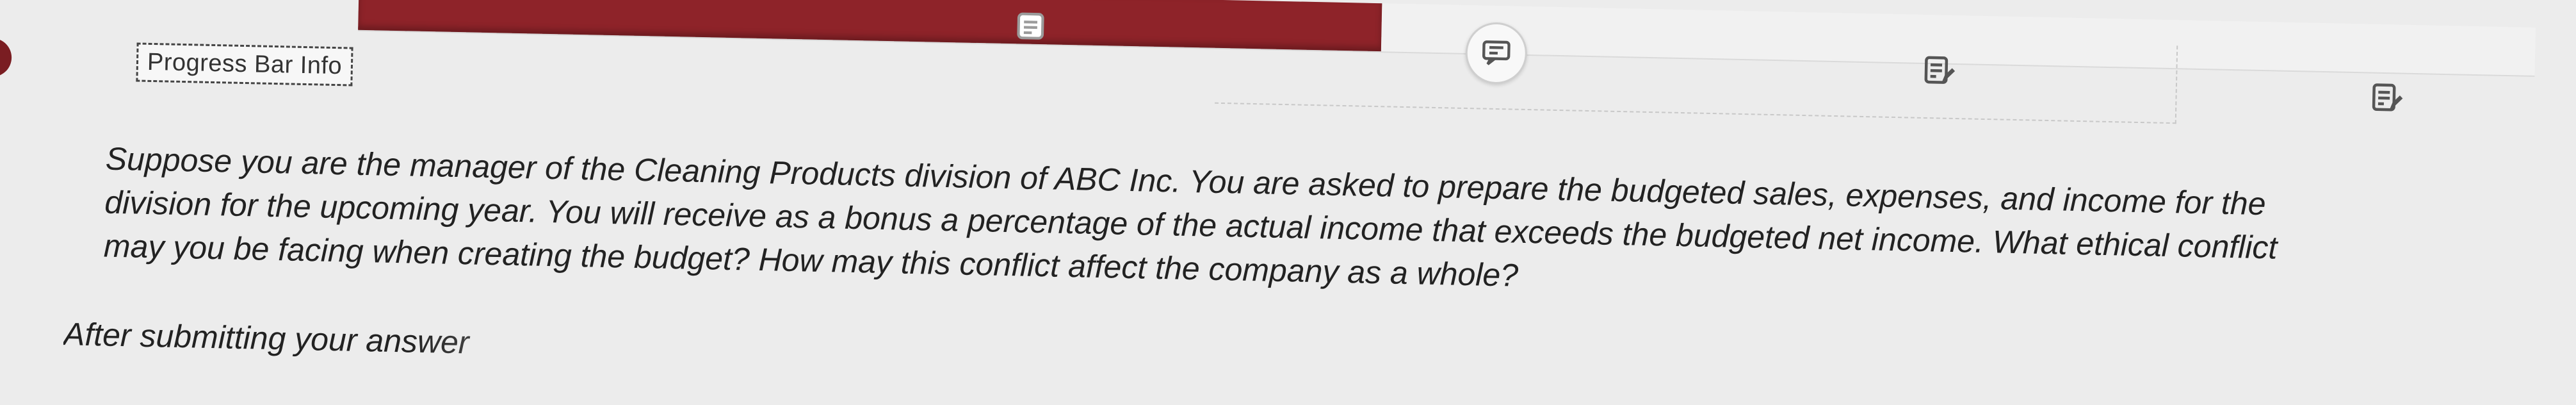  What do you see at coordinates (6, 58) in the screenshot?
I see `left-edge-indicator` at bounding box center [6, 58].